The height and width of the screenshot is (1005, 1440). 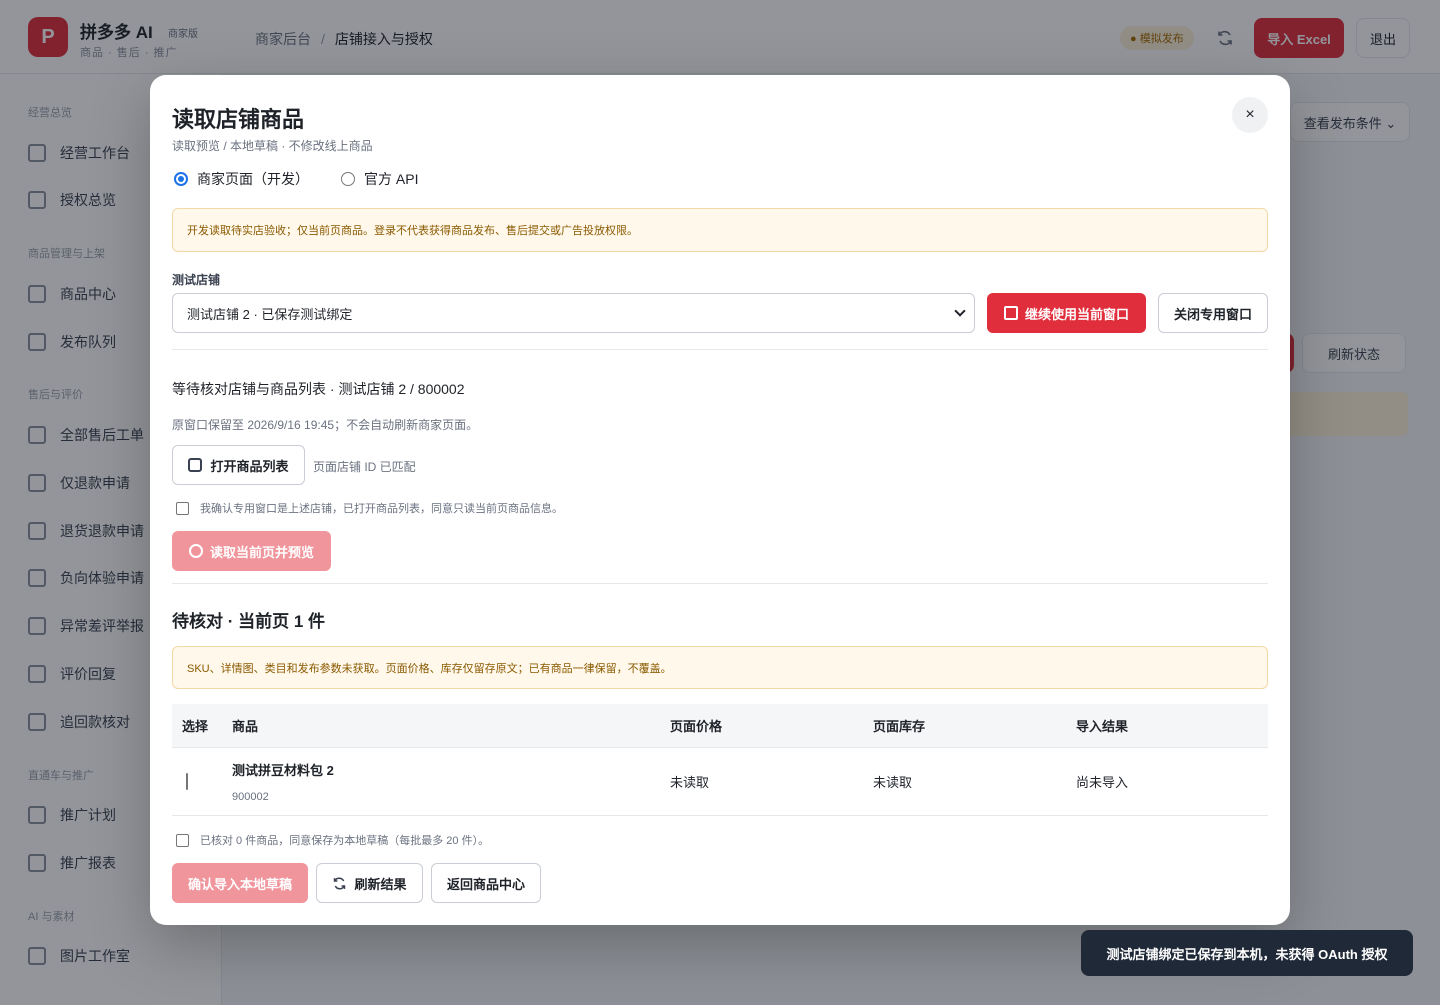 I want to click on continue-current-window-button: 继续使用当前窗口, so click(x=1066, y=313).